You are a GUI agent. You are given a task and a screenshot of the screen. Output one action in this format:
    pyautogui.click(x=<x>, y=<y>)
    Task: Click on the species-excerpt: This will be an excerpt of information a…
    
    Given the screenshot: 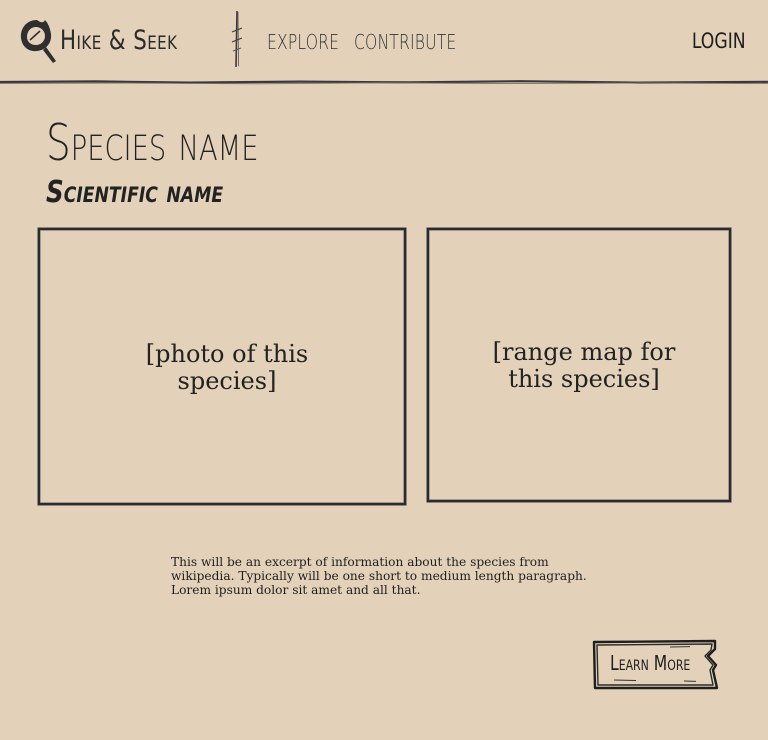 What is the action you would take?
    pyautogui.click(x=379, y=576)
    